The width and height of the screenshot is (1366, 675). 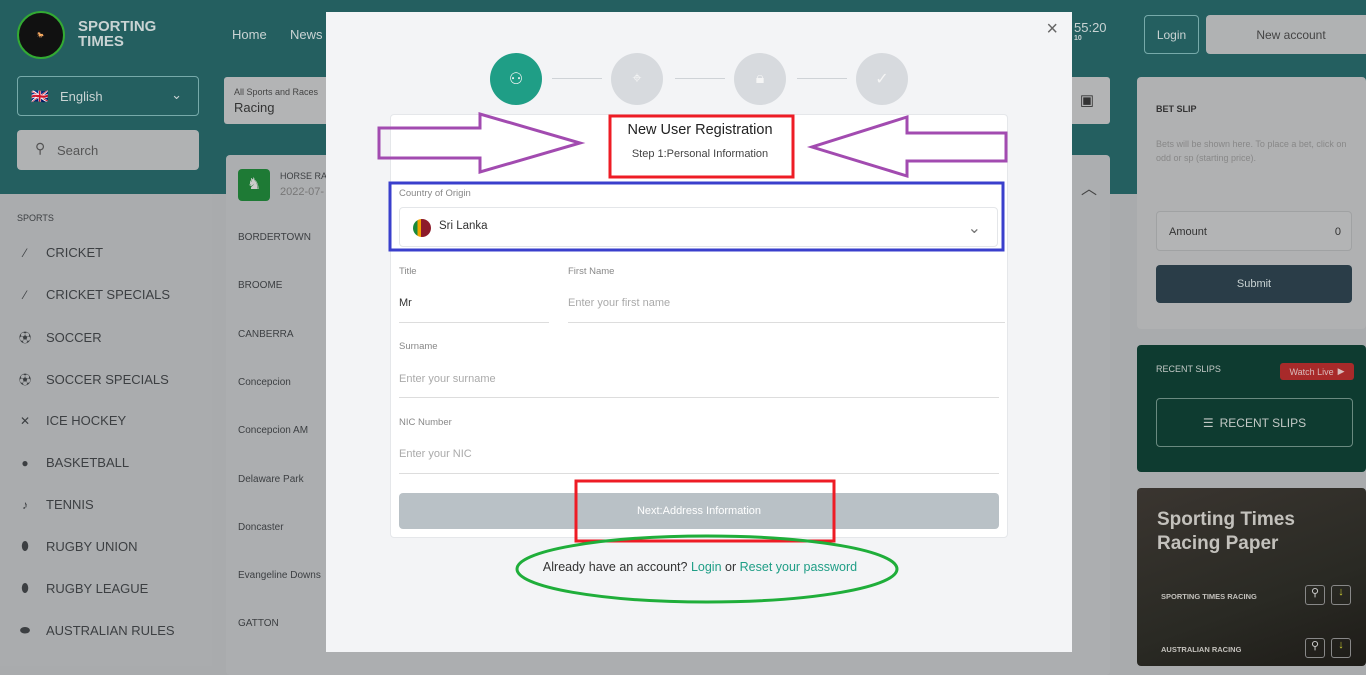 I want to click on nic-label: NIC Number, so click(x=425, y=422).